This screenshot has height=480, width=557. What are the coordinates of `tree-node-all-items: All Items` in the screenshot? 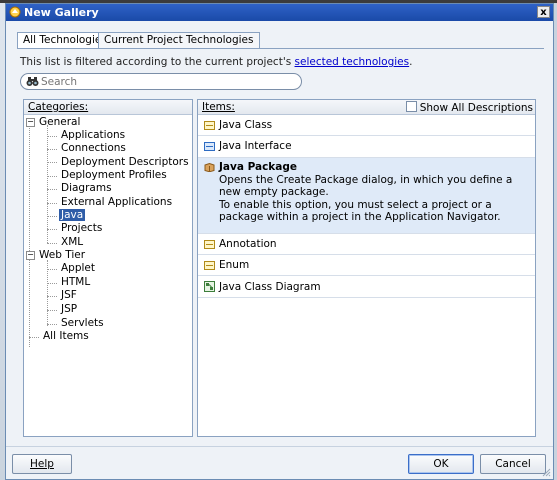 It's located at (66, 336).